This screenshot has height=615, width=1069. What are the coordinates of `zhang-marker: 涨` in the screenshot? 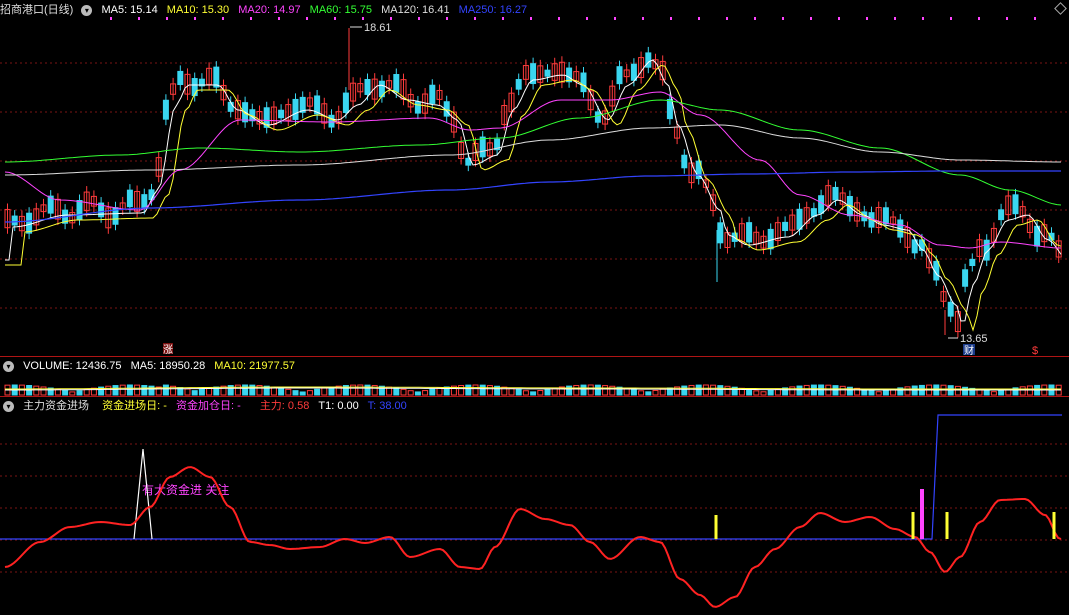 It's located at (168, 350).